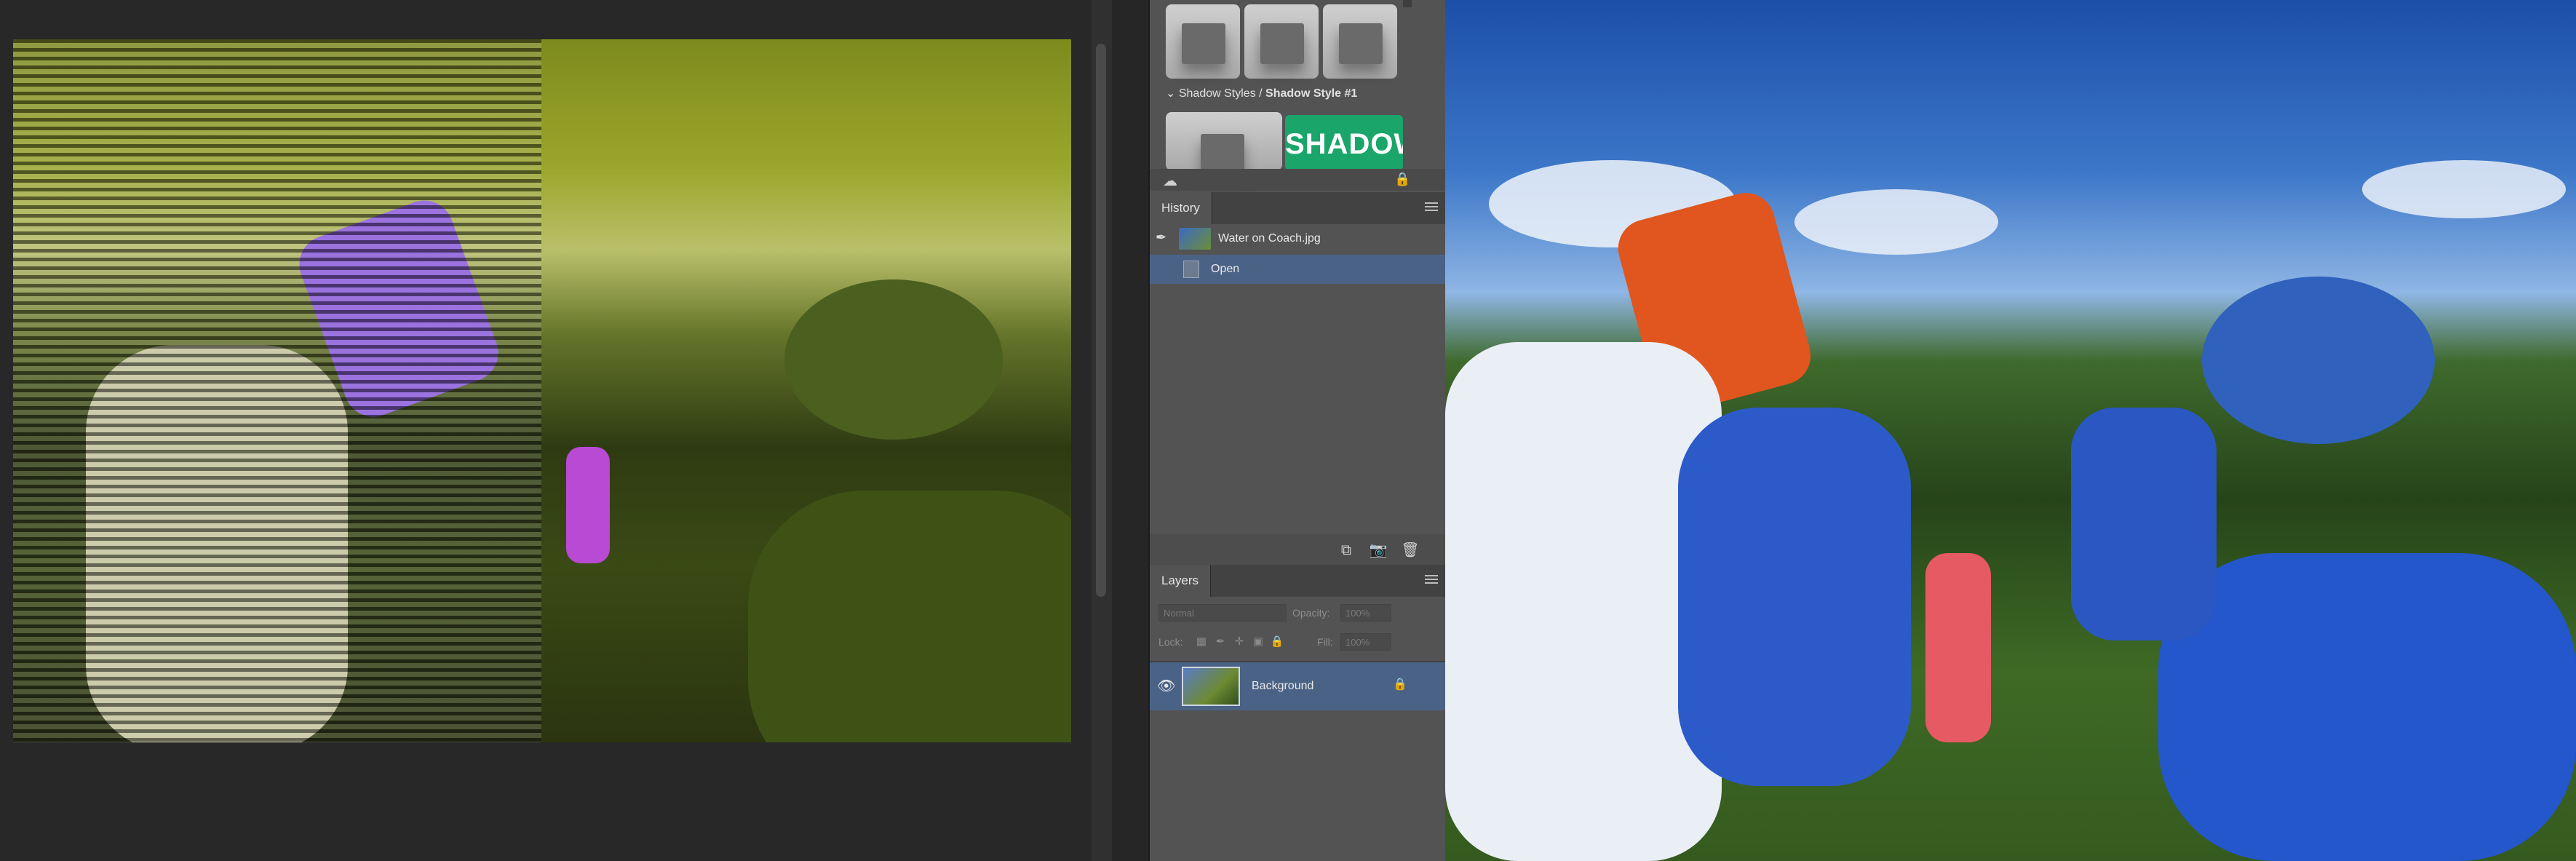  Describe the element at coordinates (2144, 524) in the screenshot. I see `player-shape` at that location.